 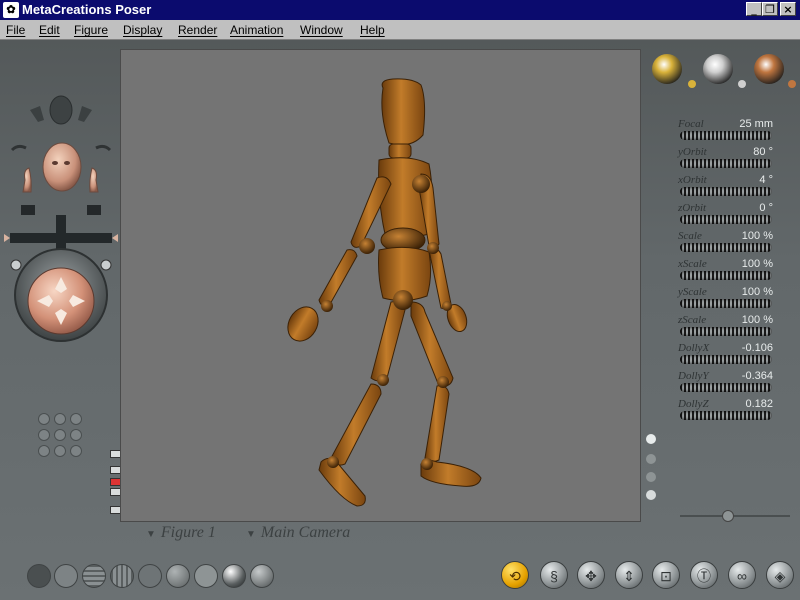 I want to click on chain-break-icon: ∞, so click(x=742, y=575).